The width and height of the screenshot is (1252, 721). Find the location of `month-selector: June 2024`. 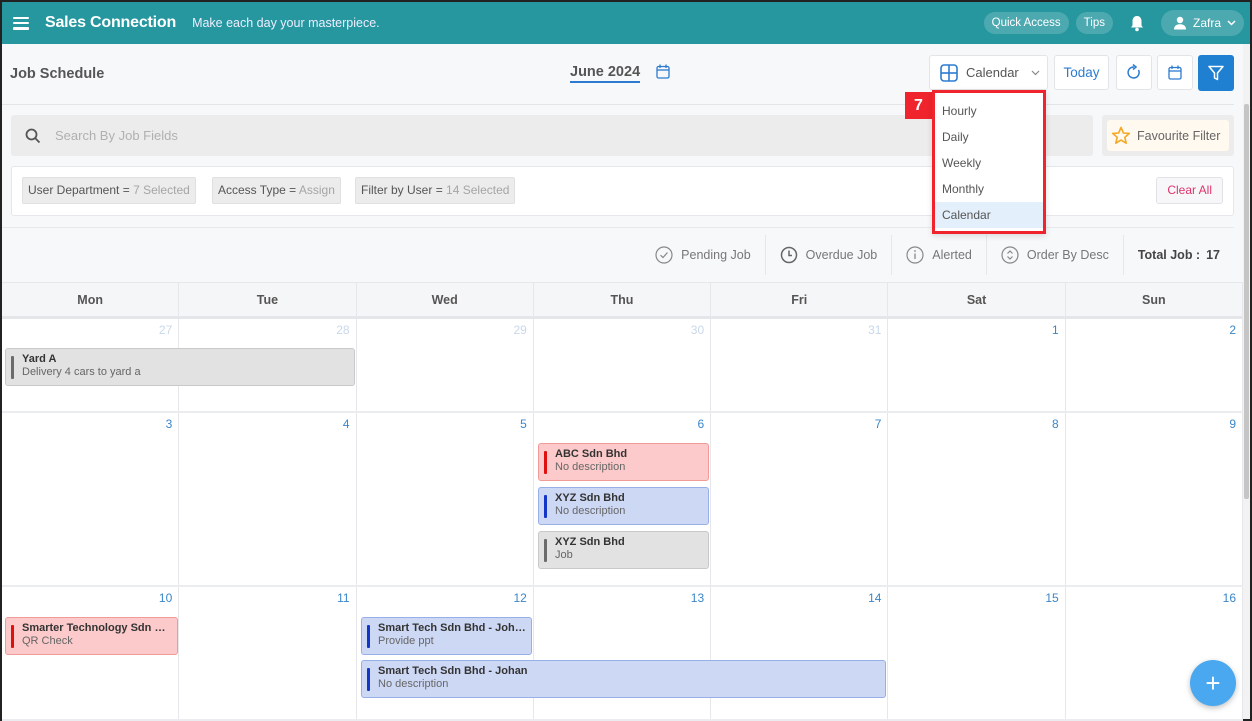

month-selector: June 2024 is located at coordinates (605, 73).